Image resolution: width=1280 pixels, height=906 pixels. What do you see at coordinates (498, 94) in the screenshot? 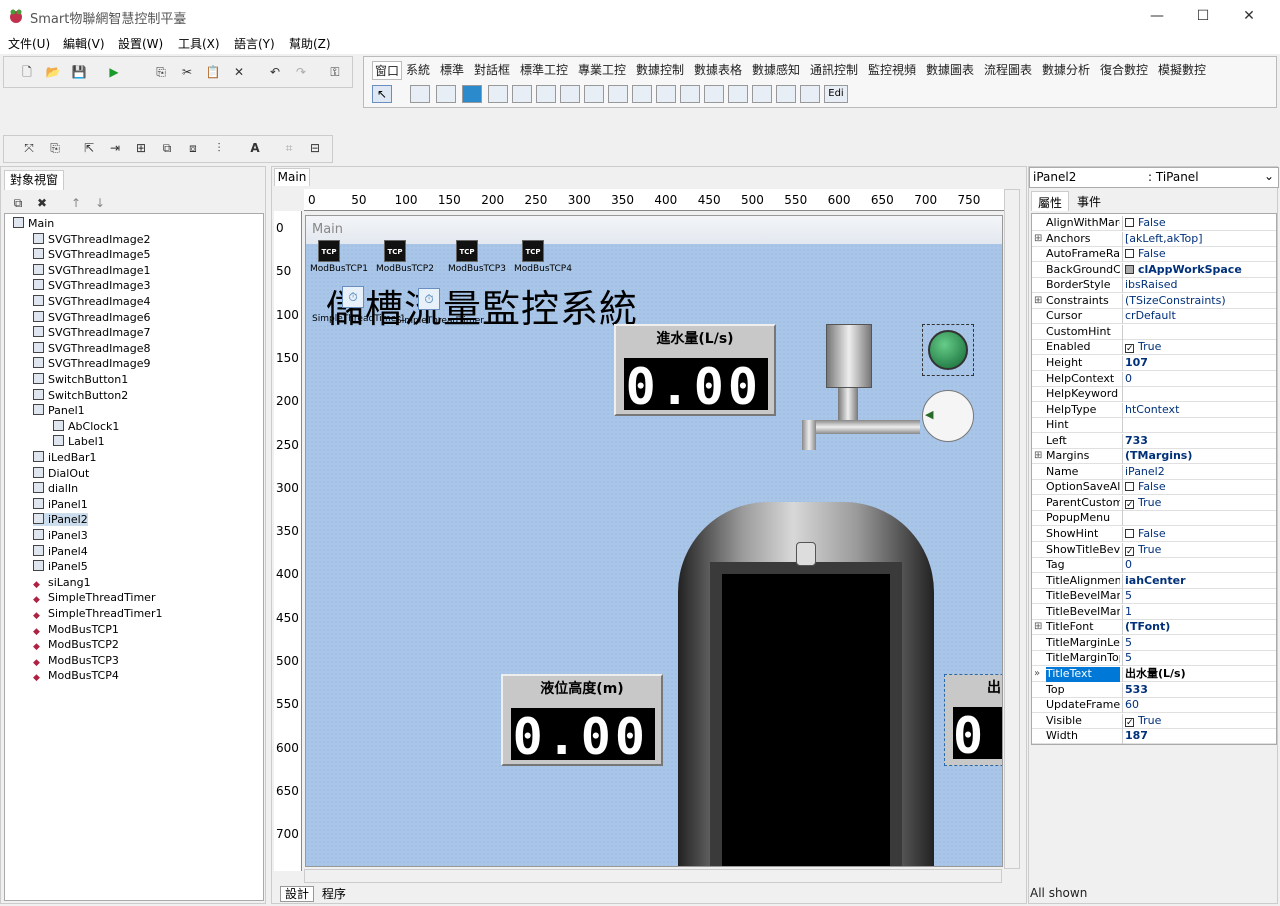
I see `palette-image2-icon` at bounding box center [498, 94].